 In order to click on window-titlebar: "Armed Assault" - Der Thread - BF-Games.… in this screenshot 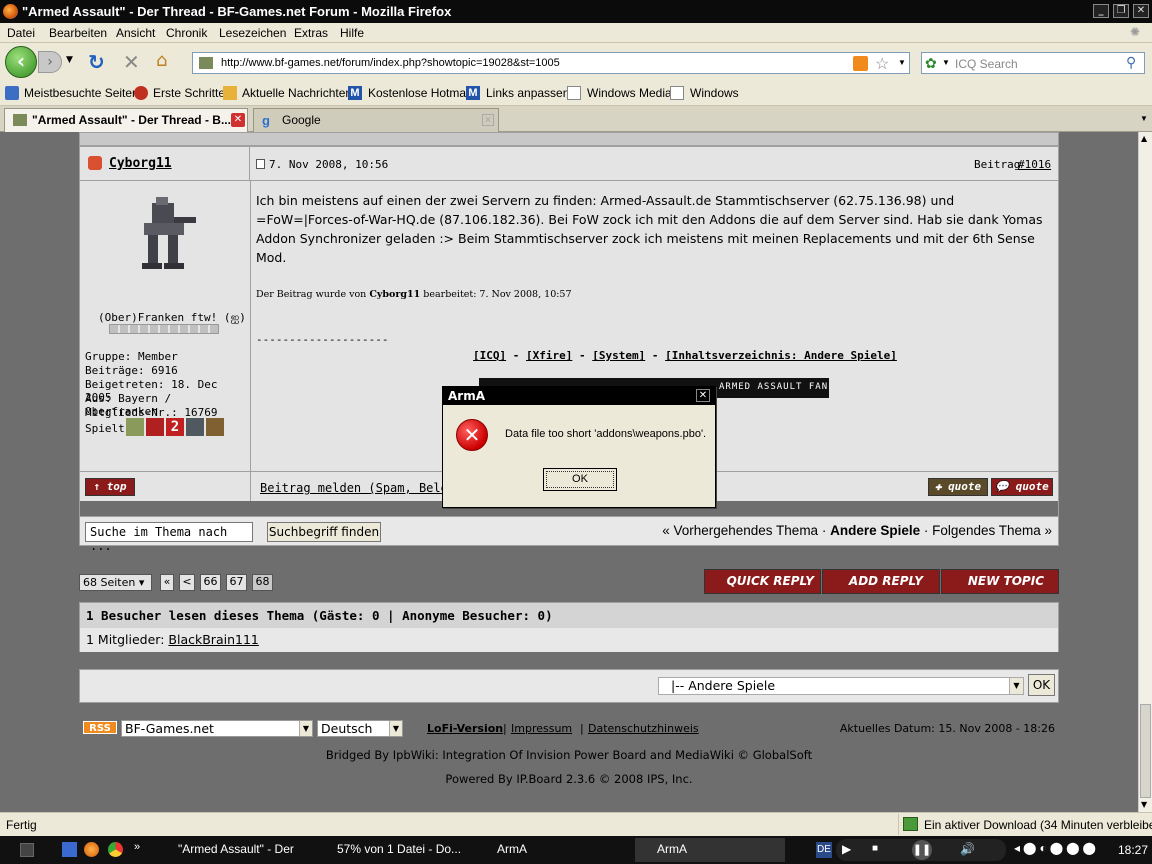, I will do `click(576, 11)`.